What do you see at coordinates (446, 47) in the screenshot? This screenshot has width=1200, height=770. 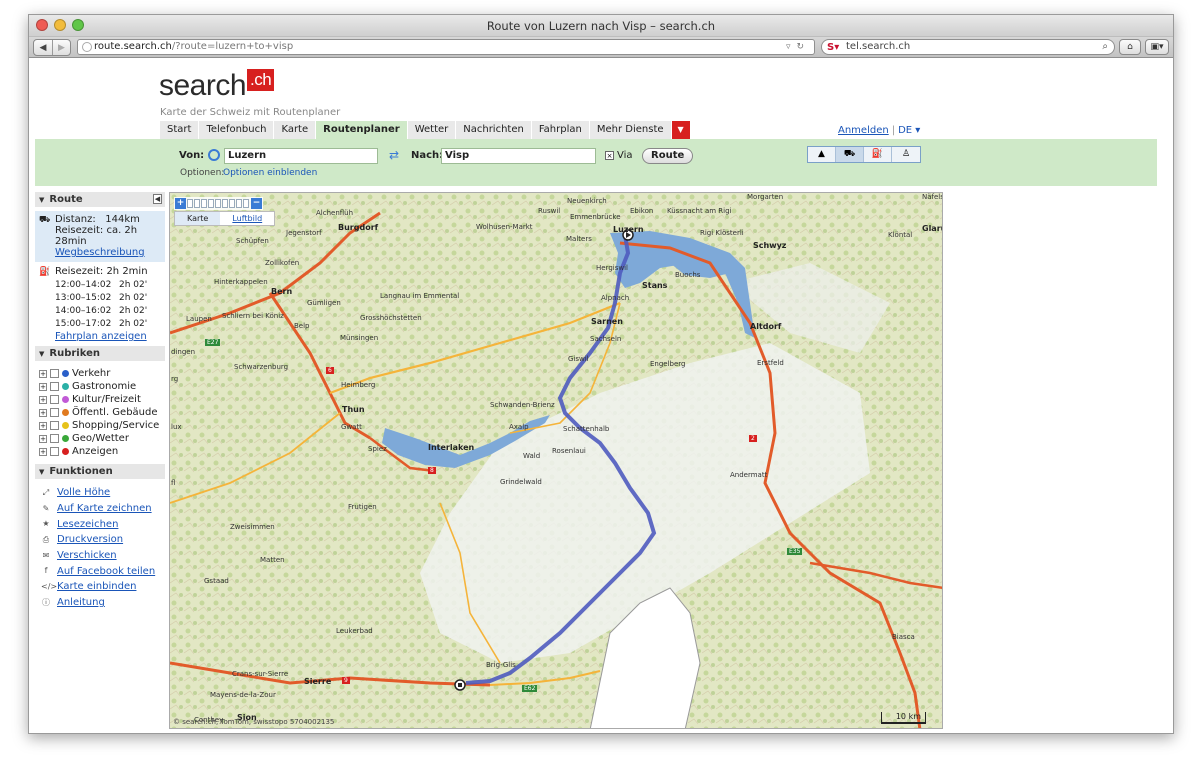 I see `address-bar: route.search.ch/?route=luzern+to+visp ▿↻` at bounding box center [446, 47].